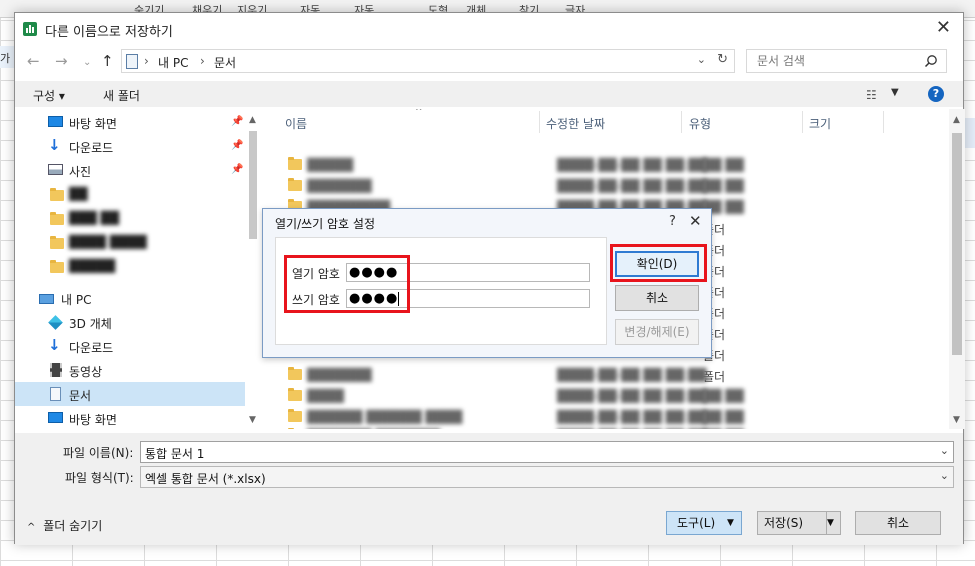  I want to click on nav-item-videos: 동영상, so click(130, 370).